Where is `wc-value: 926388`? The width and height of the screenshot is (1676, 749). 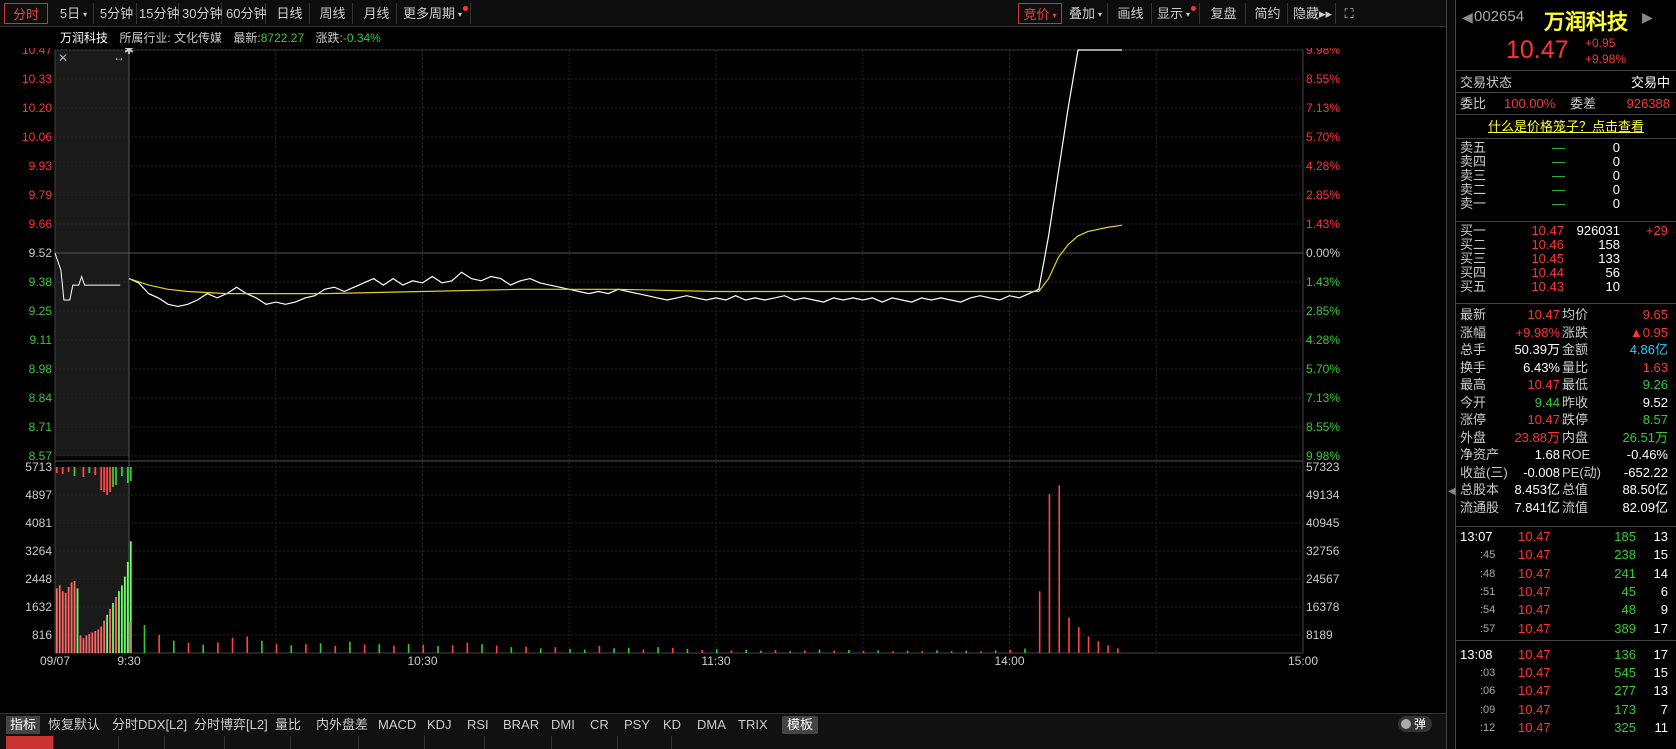
wc-value: 926388 is located at coordinates (1648, 103).